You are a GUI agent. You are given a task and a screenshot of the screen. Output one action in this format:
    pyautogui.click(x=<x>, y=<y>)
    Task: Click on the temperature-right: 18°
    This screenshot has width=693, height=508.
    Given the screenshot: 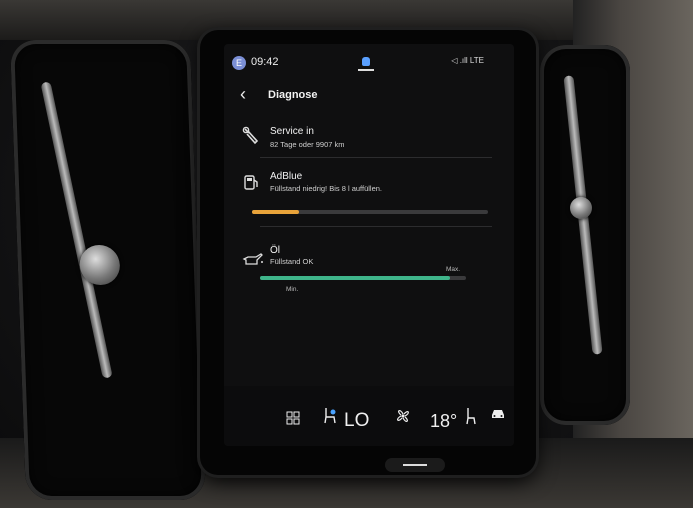 What is the action you would take?
    pyautogui.click(x=443, y=421)
    